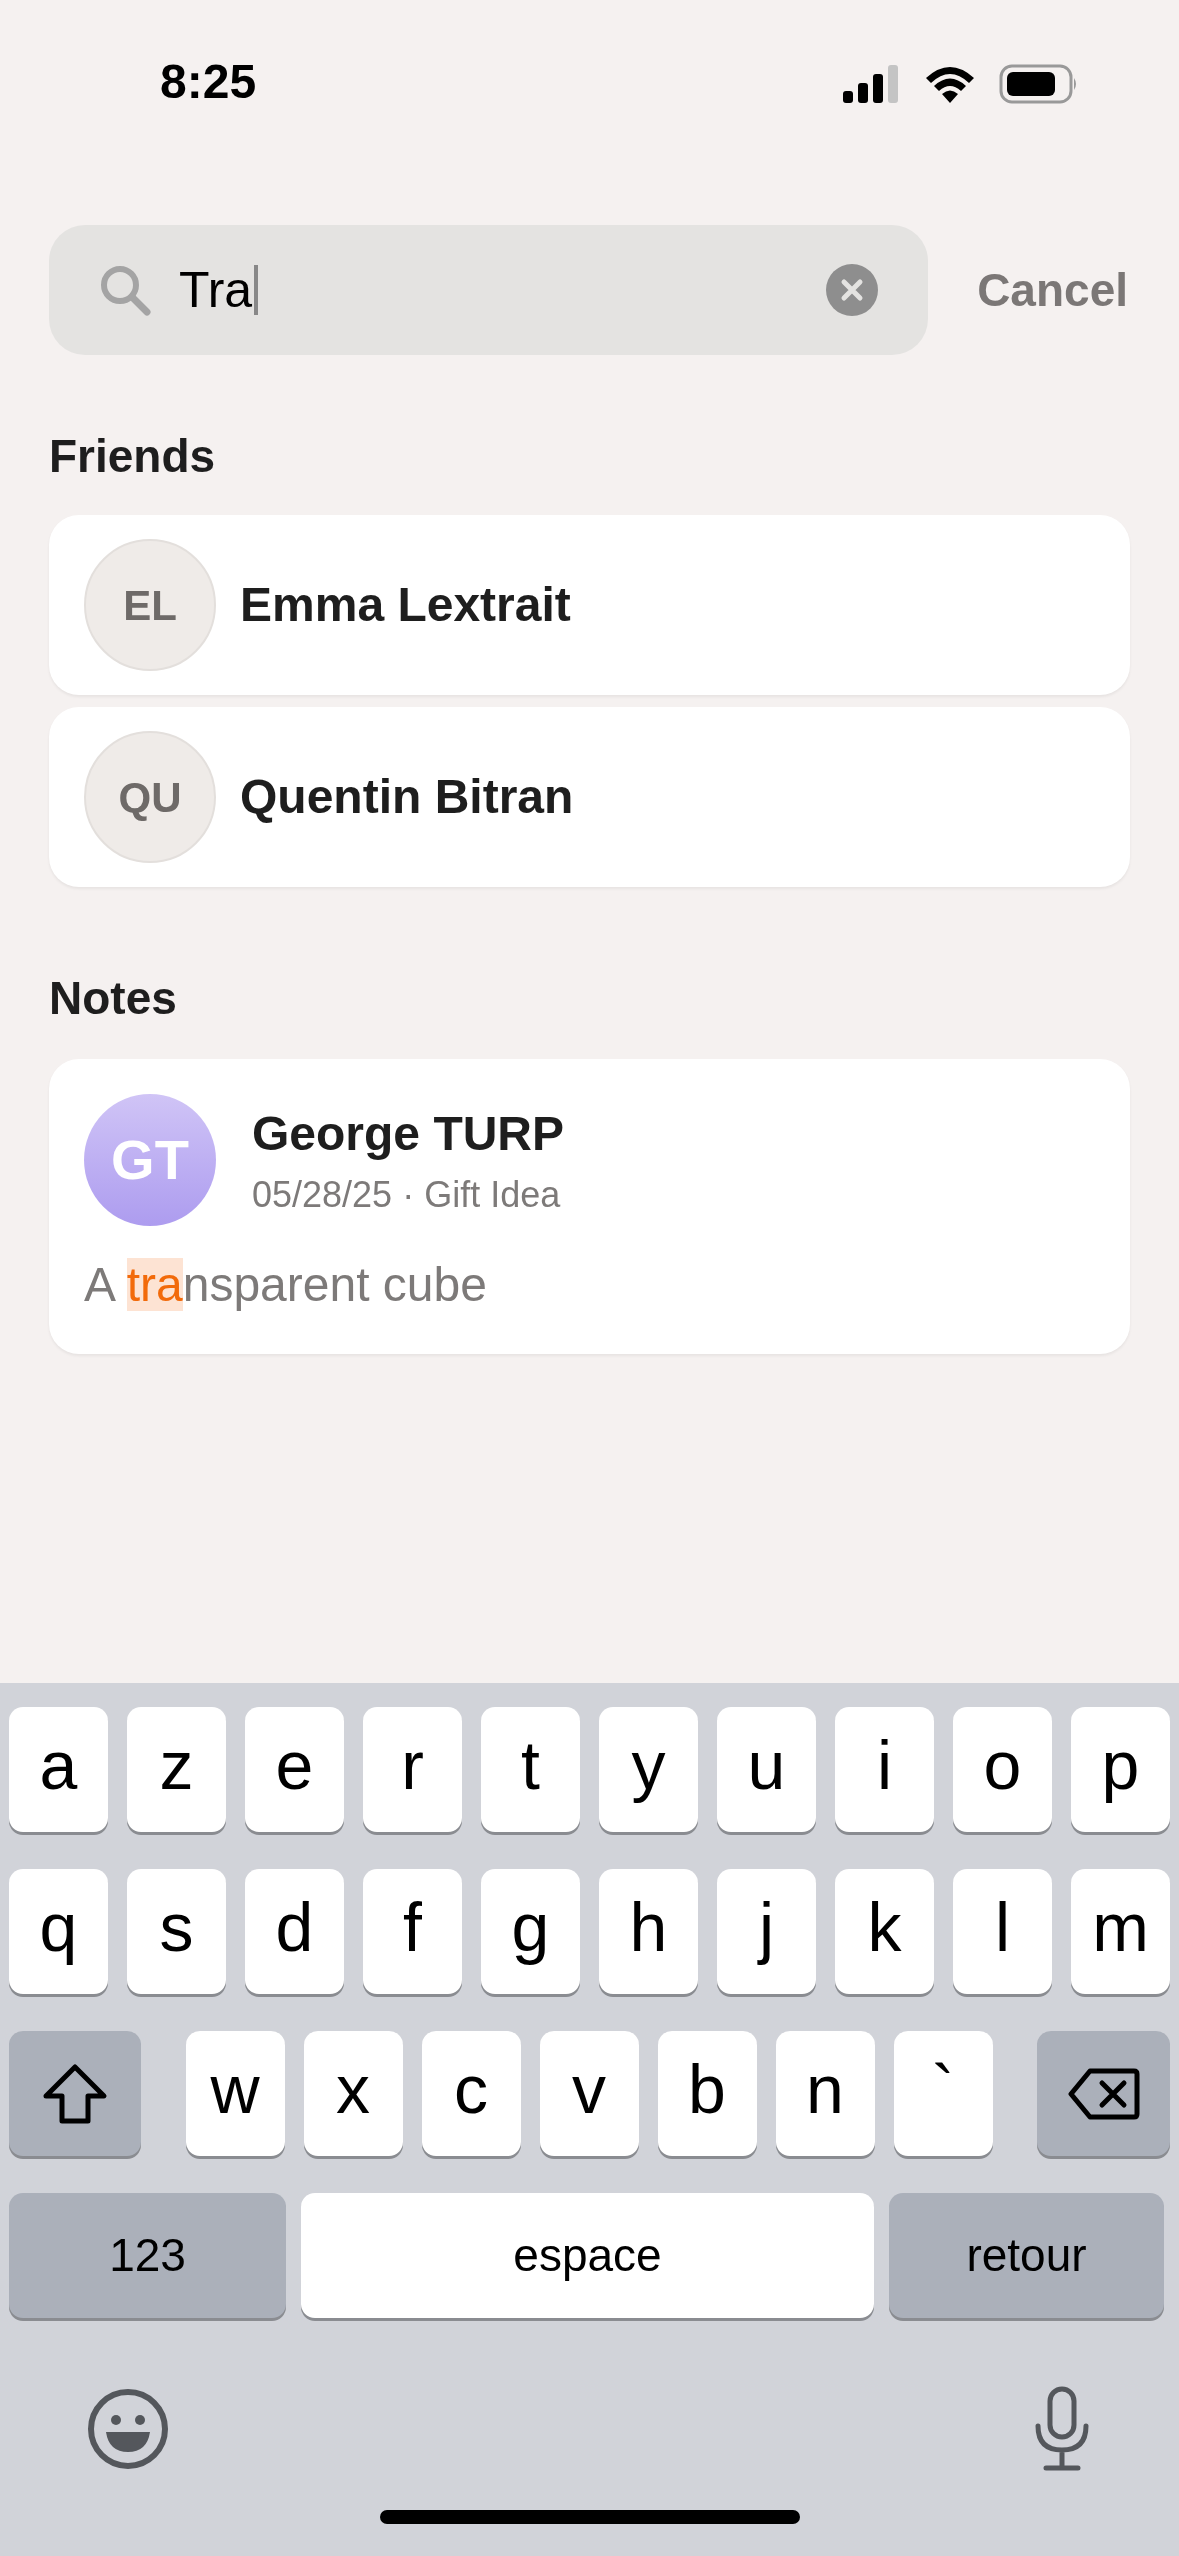  Describe the element at coordinates (1026, 2255) in the screenshot. I see `return-key: retour` at that location.